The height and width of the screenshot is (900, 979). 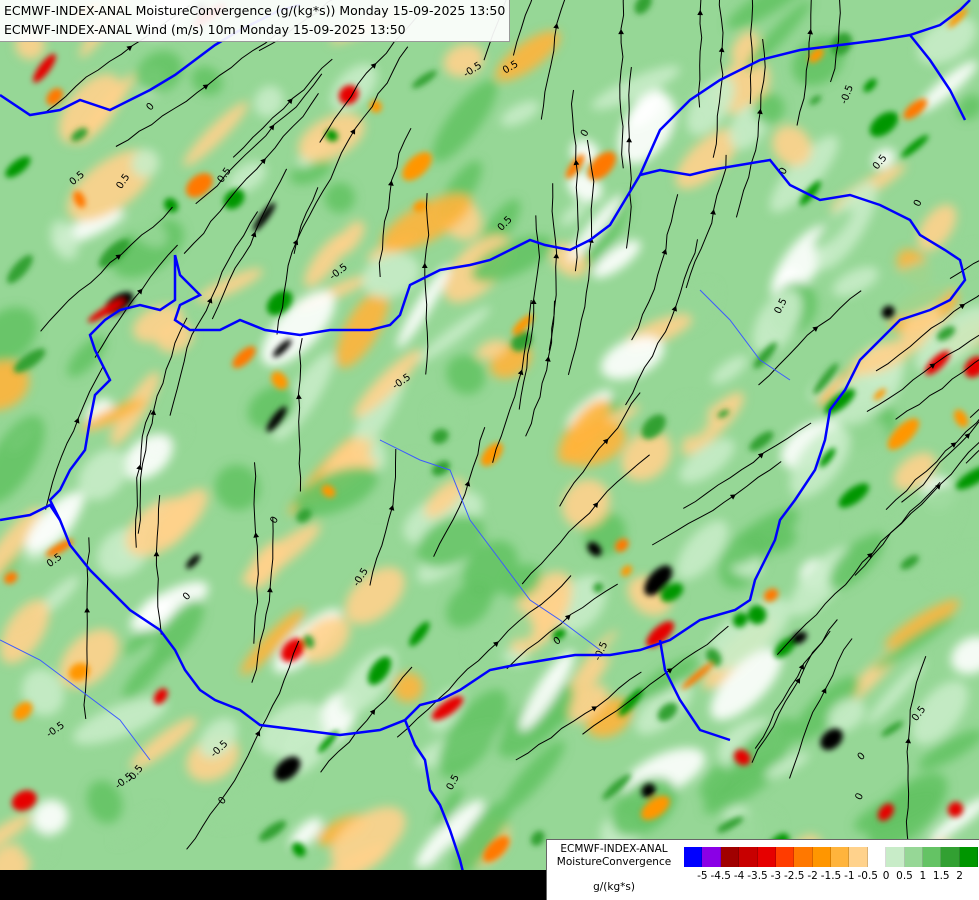 What do you see at coordinates (614, 849) in the screenshot?
I see `legend-title-line1: ECMWF-INDEX-ANAL` at bounding box center [614, 849].